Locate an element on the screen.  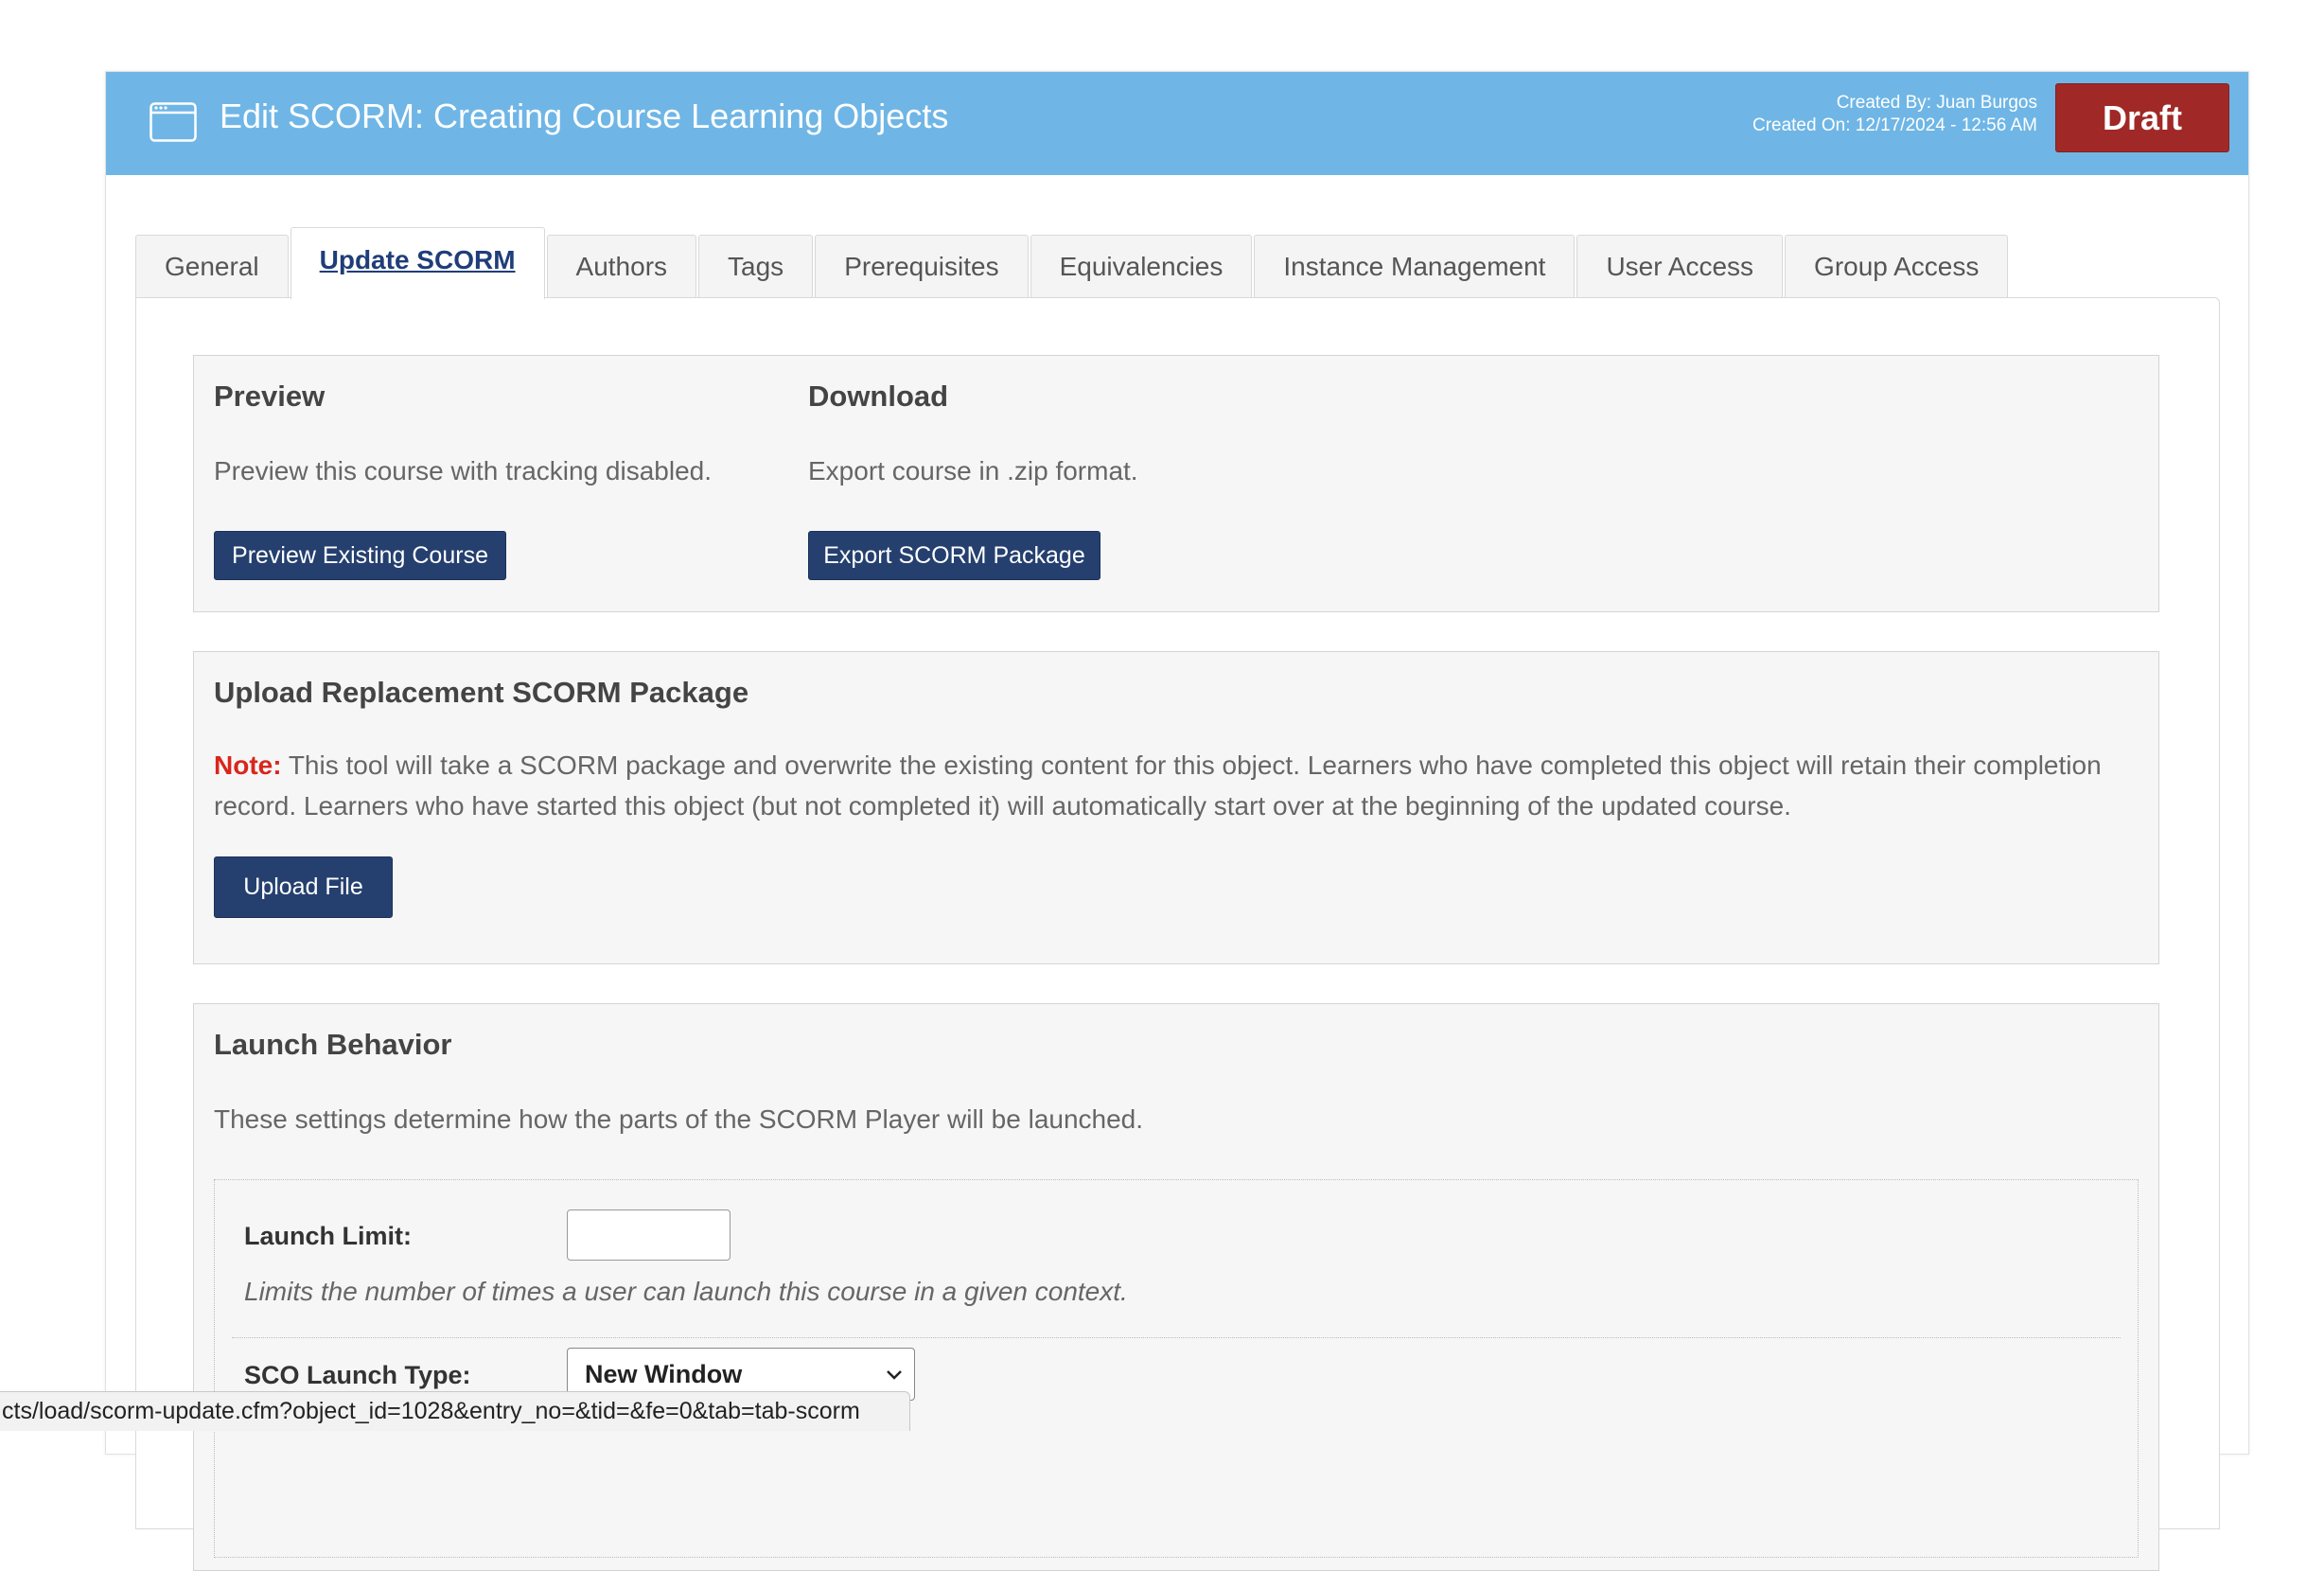
sco-launch-type-label: SCO Launch Type: is located at coordinates (357, 1375).